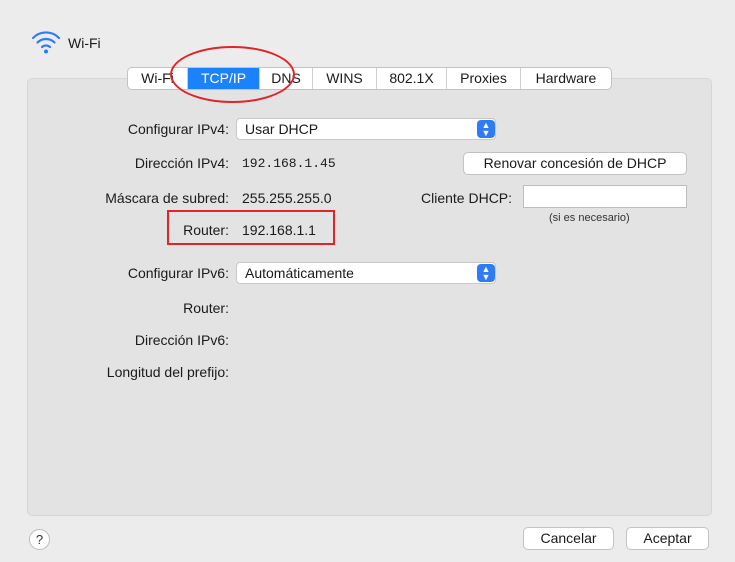 The image size is (735, 562). Describe the element at coordinates (181, 340) in the screenshot. I see `ipv6-address-label: Dirección IPv6:` at that location.